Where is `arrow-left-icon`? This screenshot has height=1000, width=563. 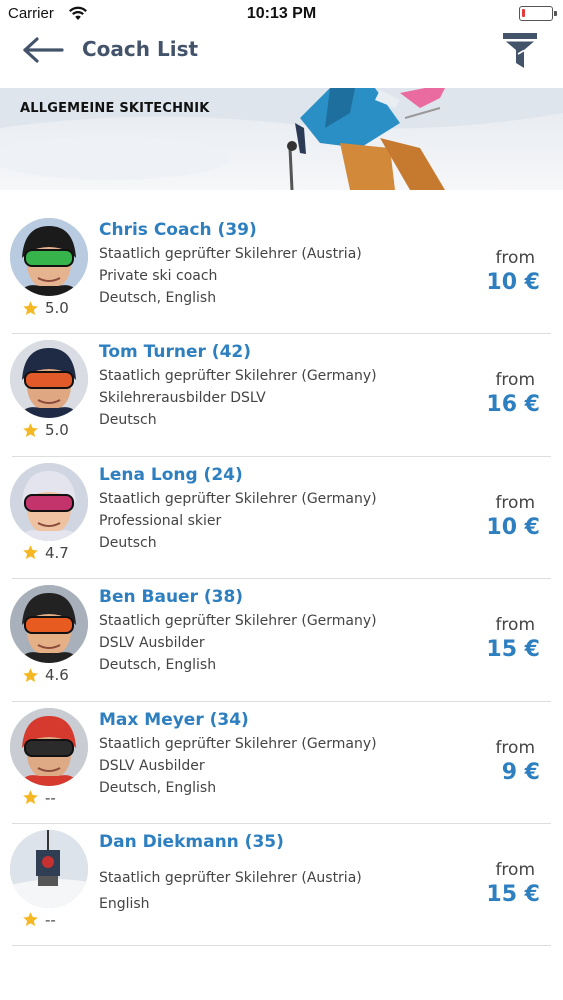
arrow-left-icon is located at coordinates (43, 50).